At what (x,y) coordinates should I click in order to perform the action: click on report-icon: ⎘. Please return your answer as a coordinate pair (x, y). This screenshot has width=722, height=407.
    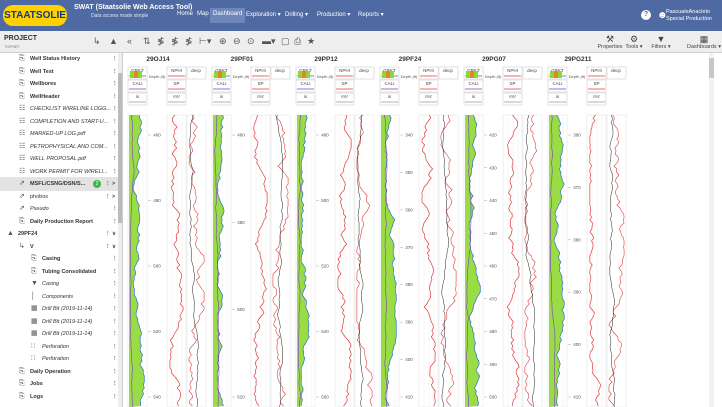
    Looking at the image, I should click on (22, 396).